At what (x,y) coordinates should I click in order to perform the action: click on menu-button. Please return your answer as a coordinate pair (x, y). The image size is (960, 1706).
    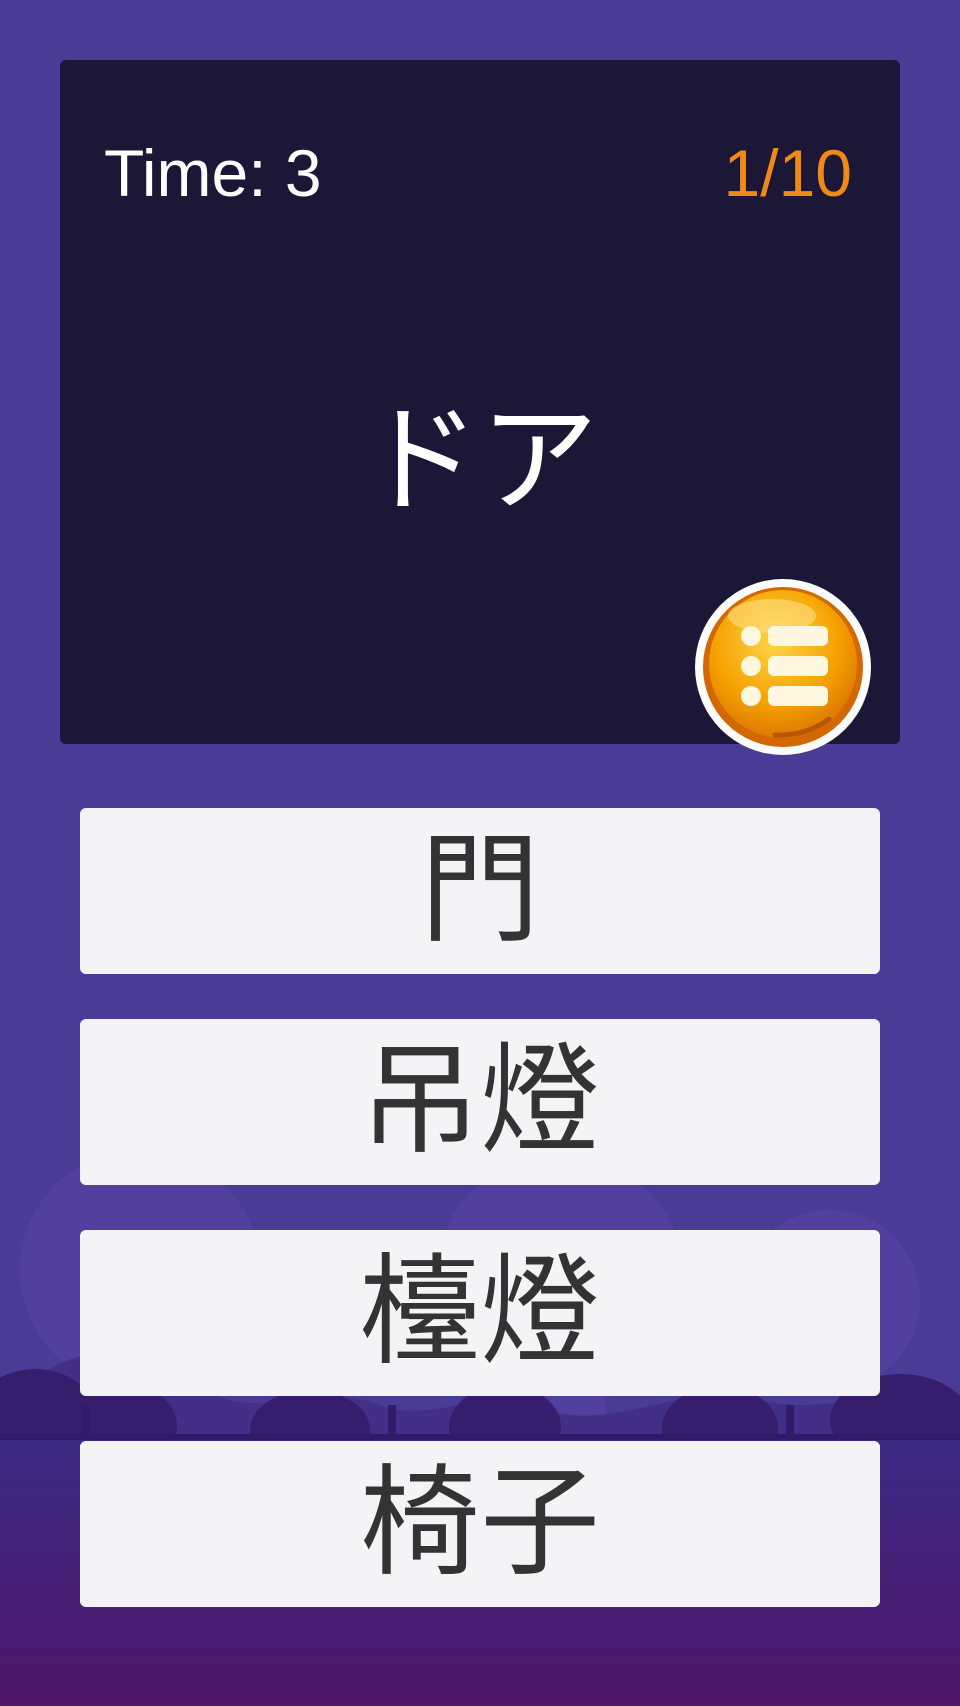
    Looking at the image, I should click on (783, 667).